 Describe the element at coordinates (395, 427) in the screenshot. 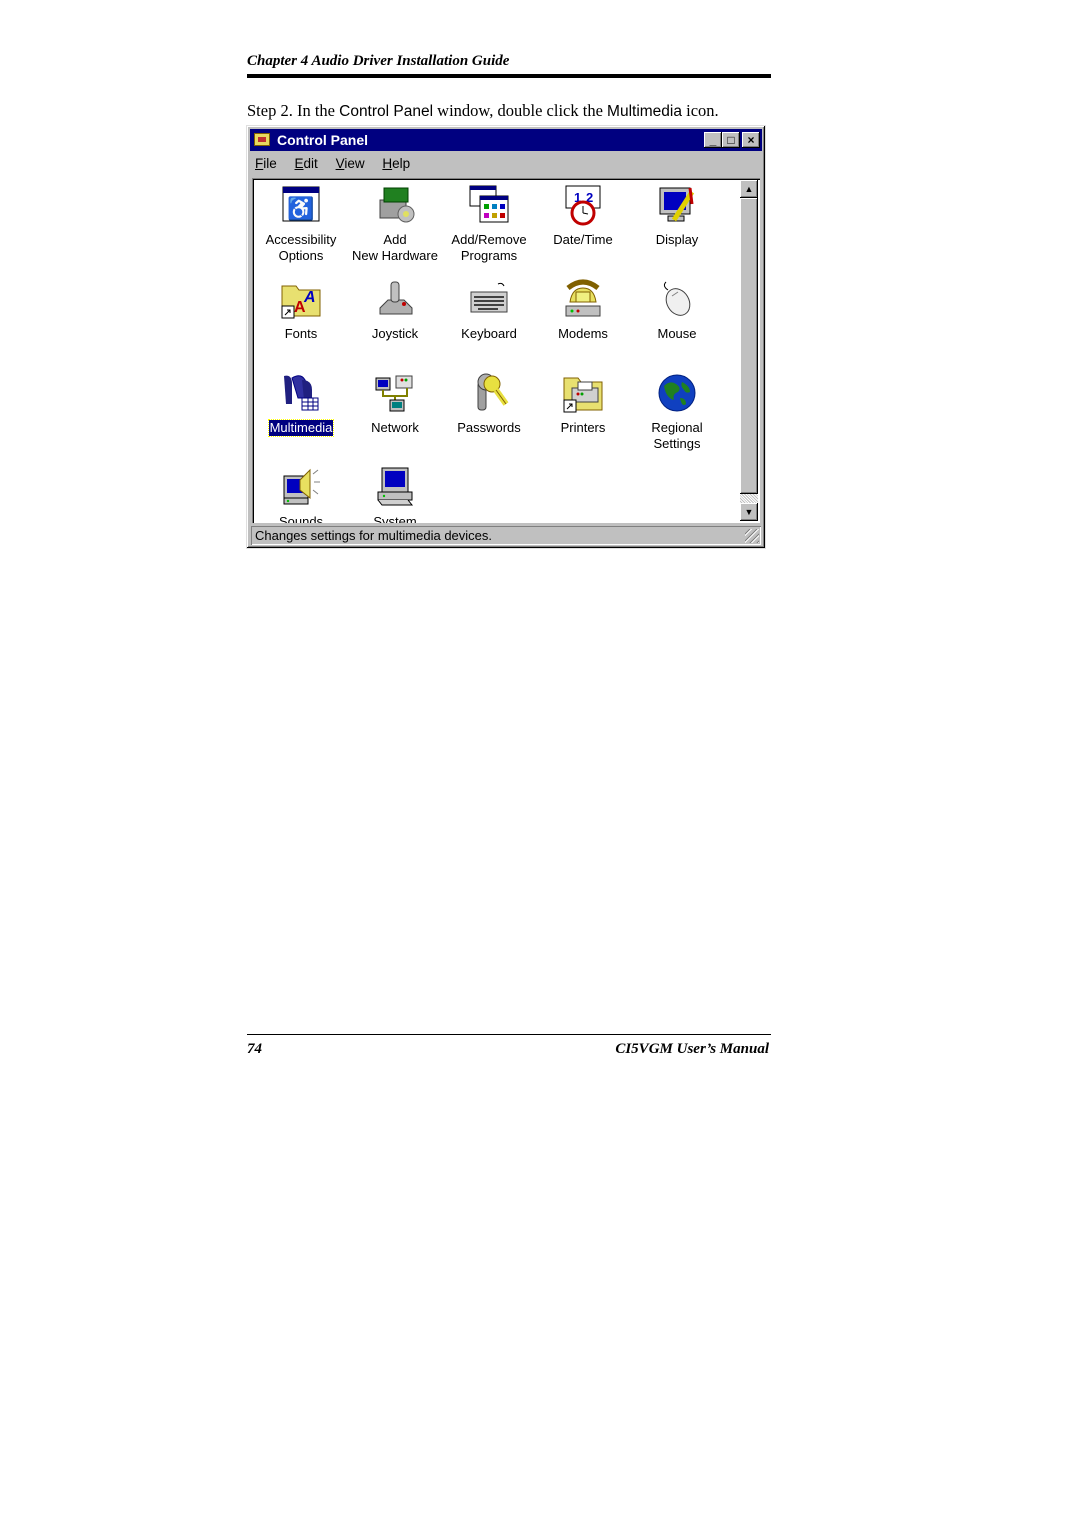

I see `item-label: Network` at that location.